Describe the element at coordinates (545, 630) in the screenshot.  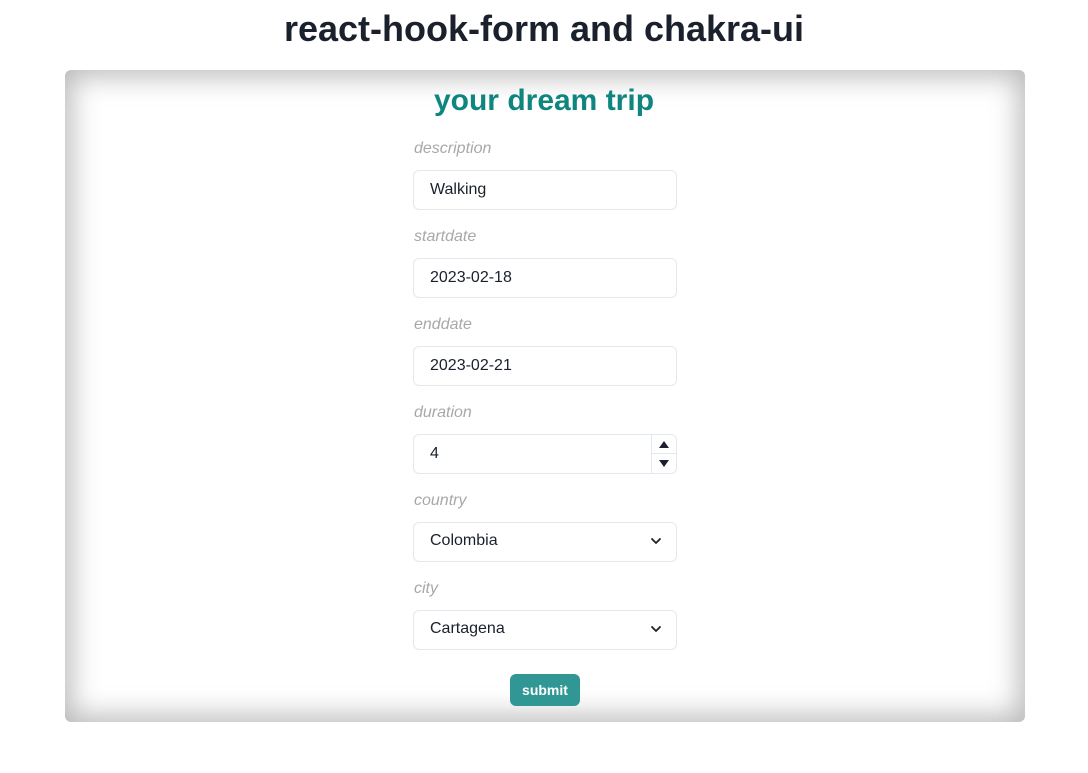
I see `city-select: Cartagena` at that location.